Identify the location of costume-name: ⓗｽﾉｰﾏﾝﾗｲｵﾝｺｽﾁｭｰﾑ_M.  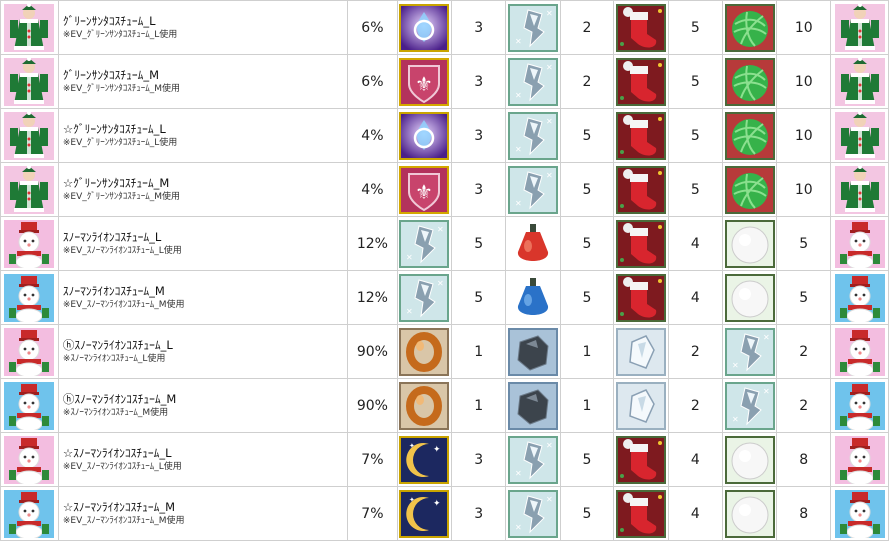
(119, 399).